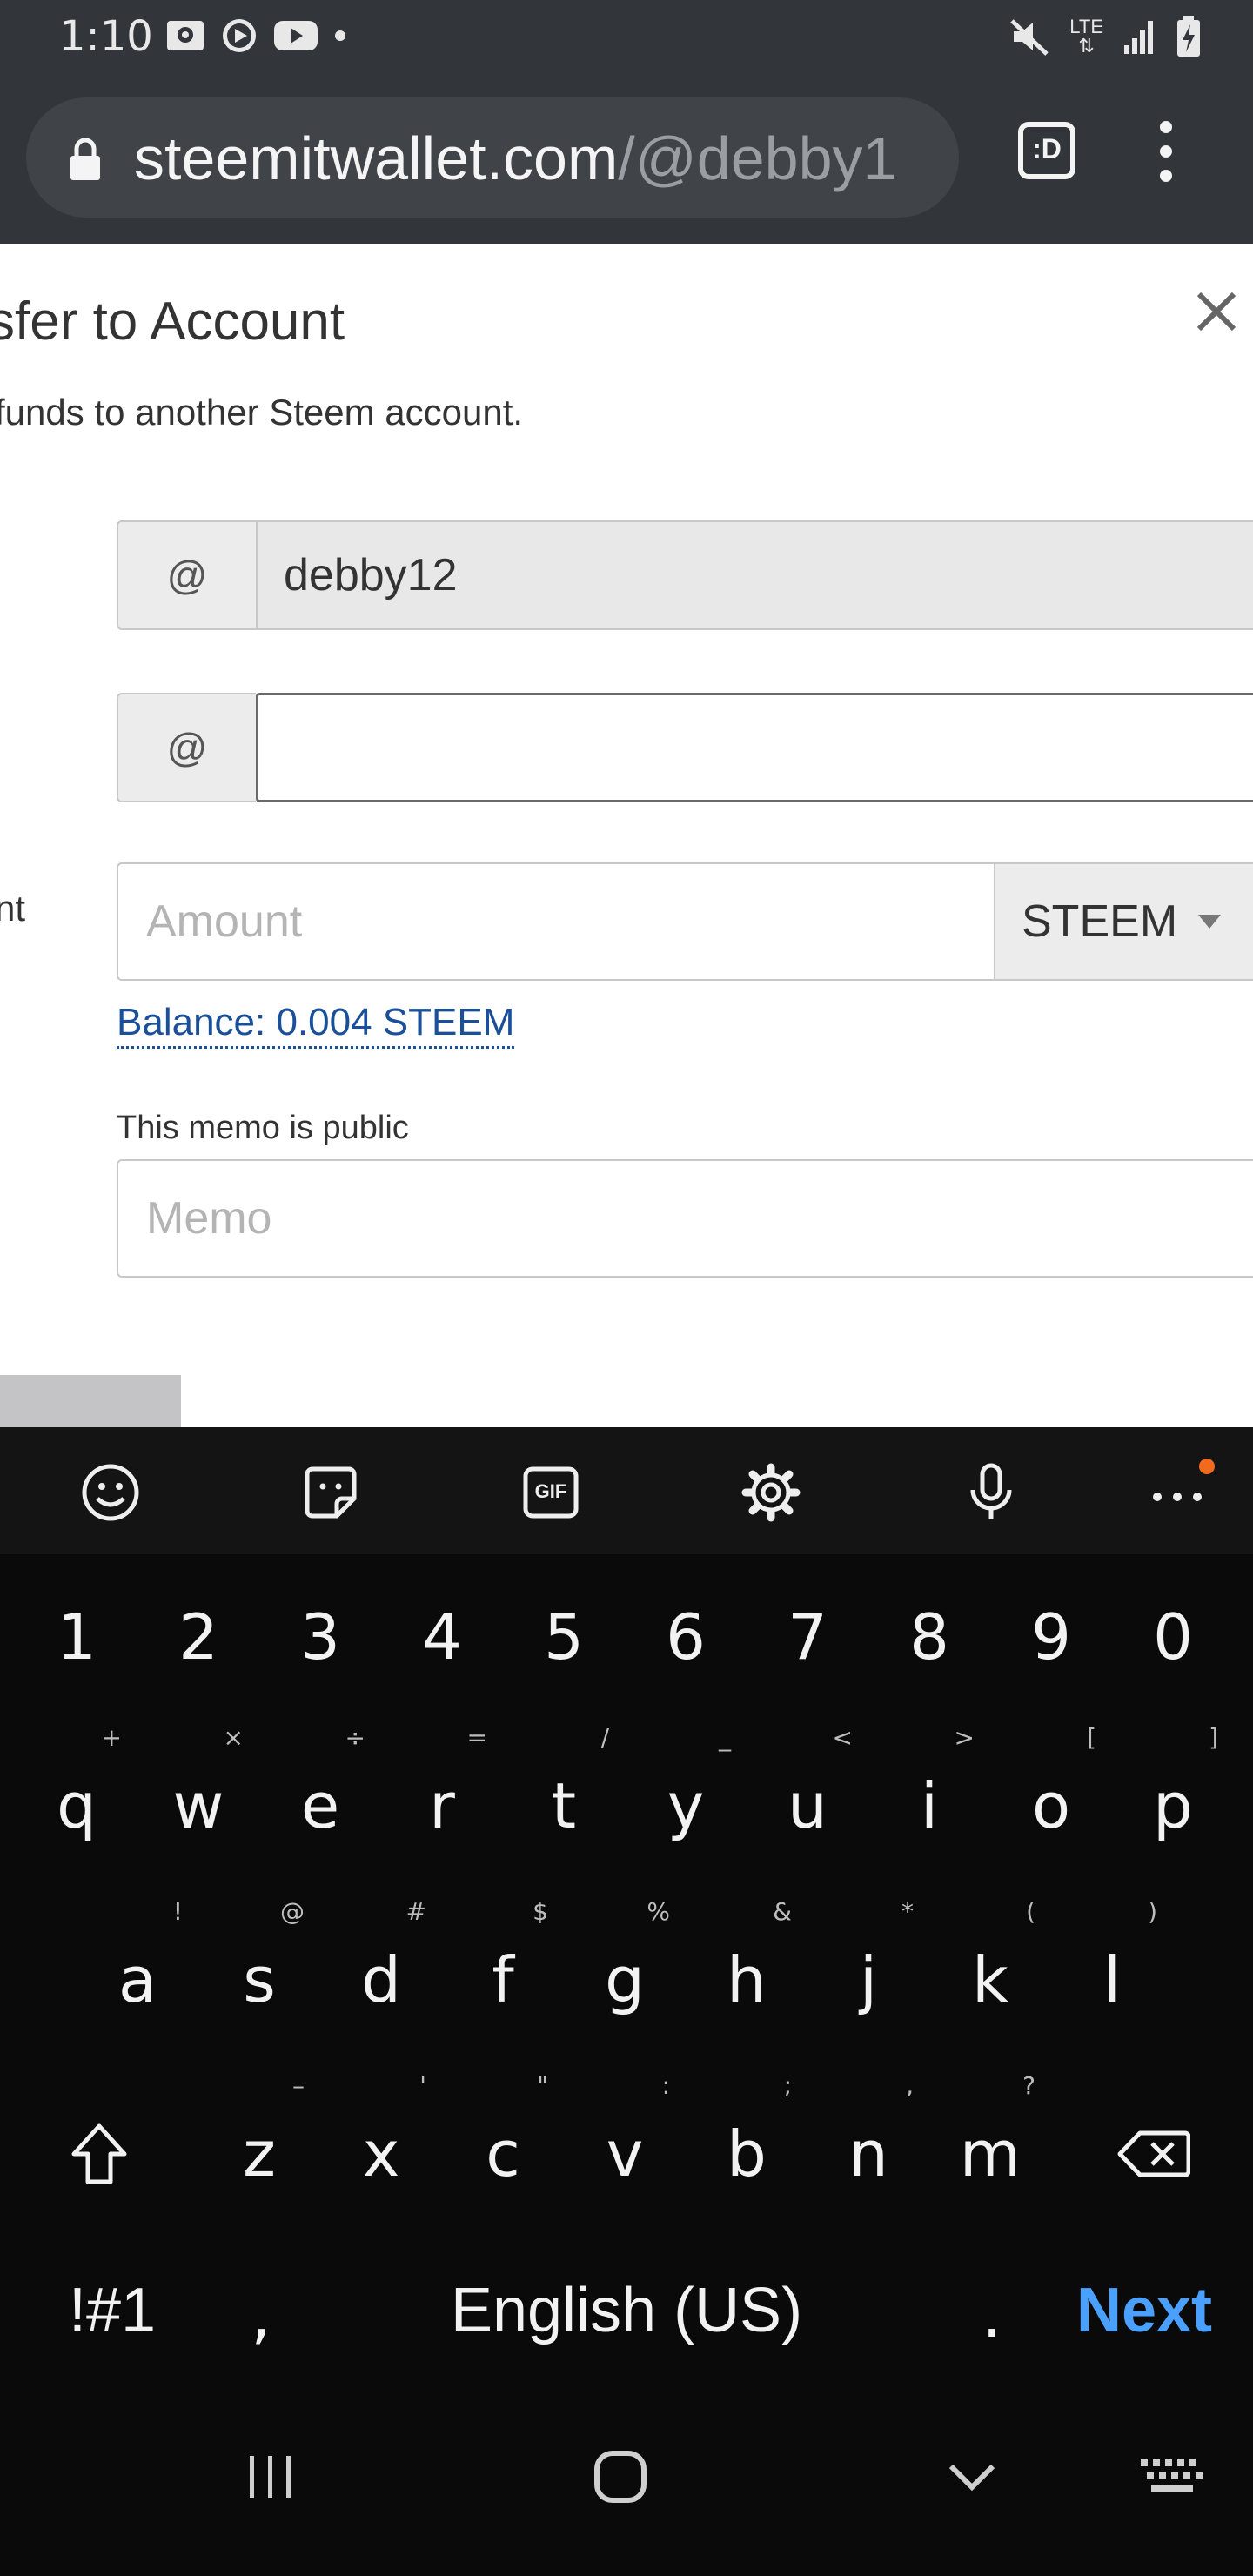 The height and width of the screenshot is (2576, 1253). I want to click on key-1: 1, so click(76, 1637).